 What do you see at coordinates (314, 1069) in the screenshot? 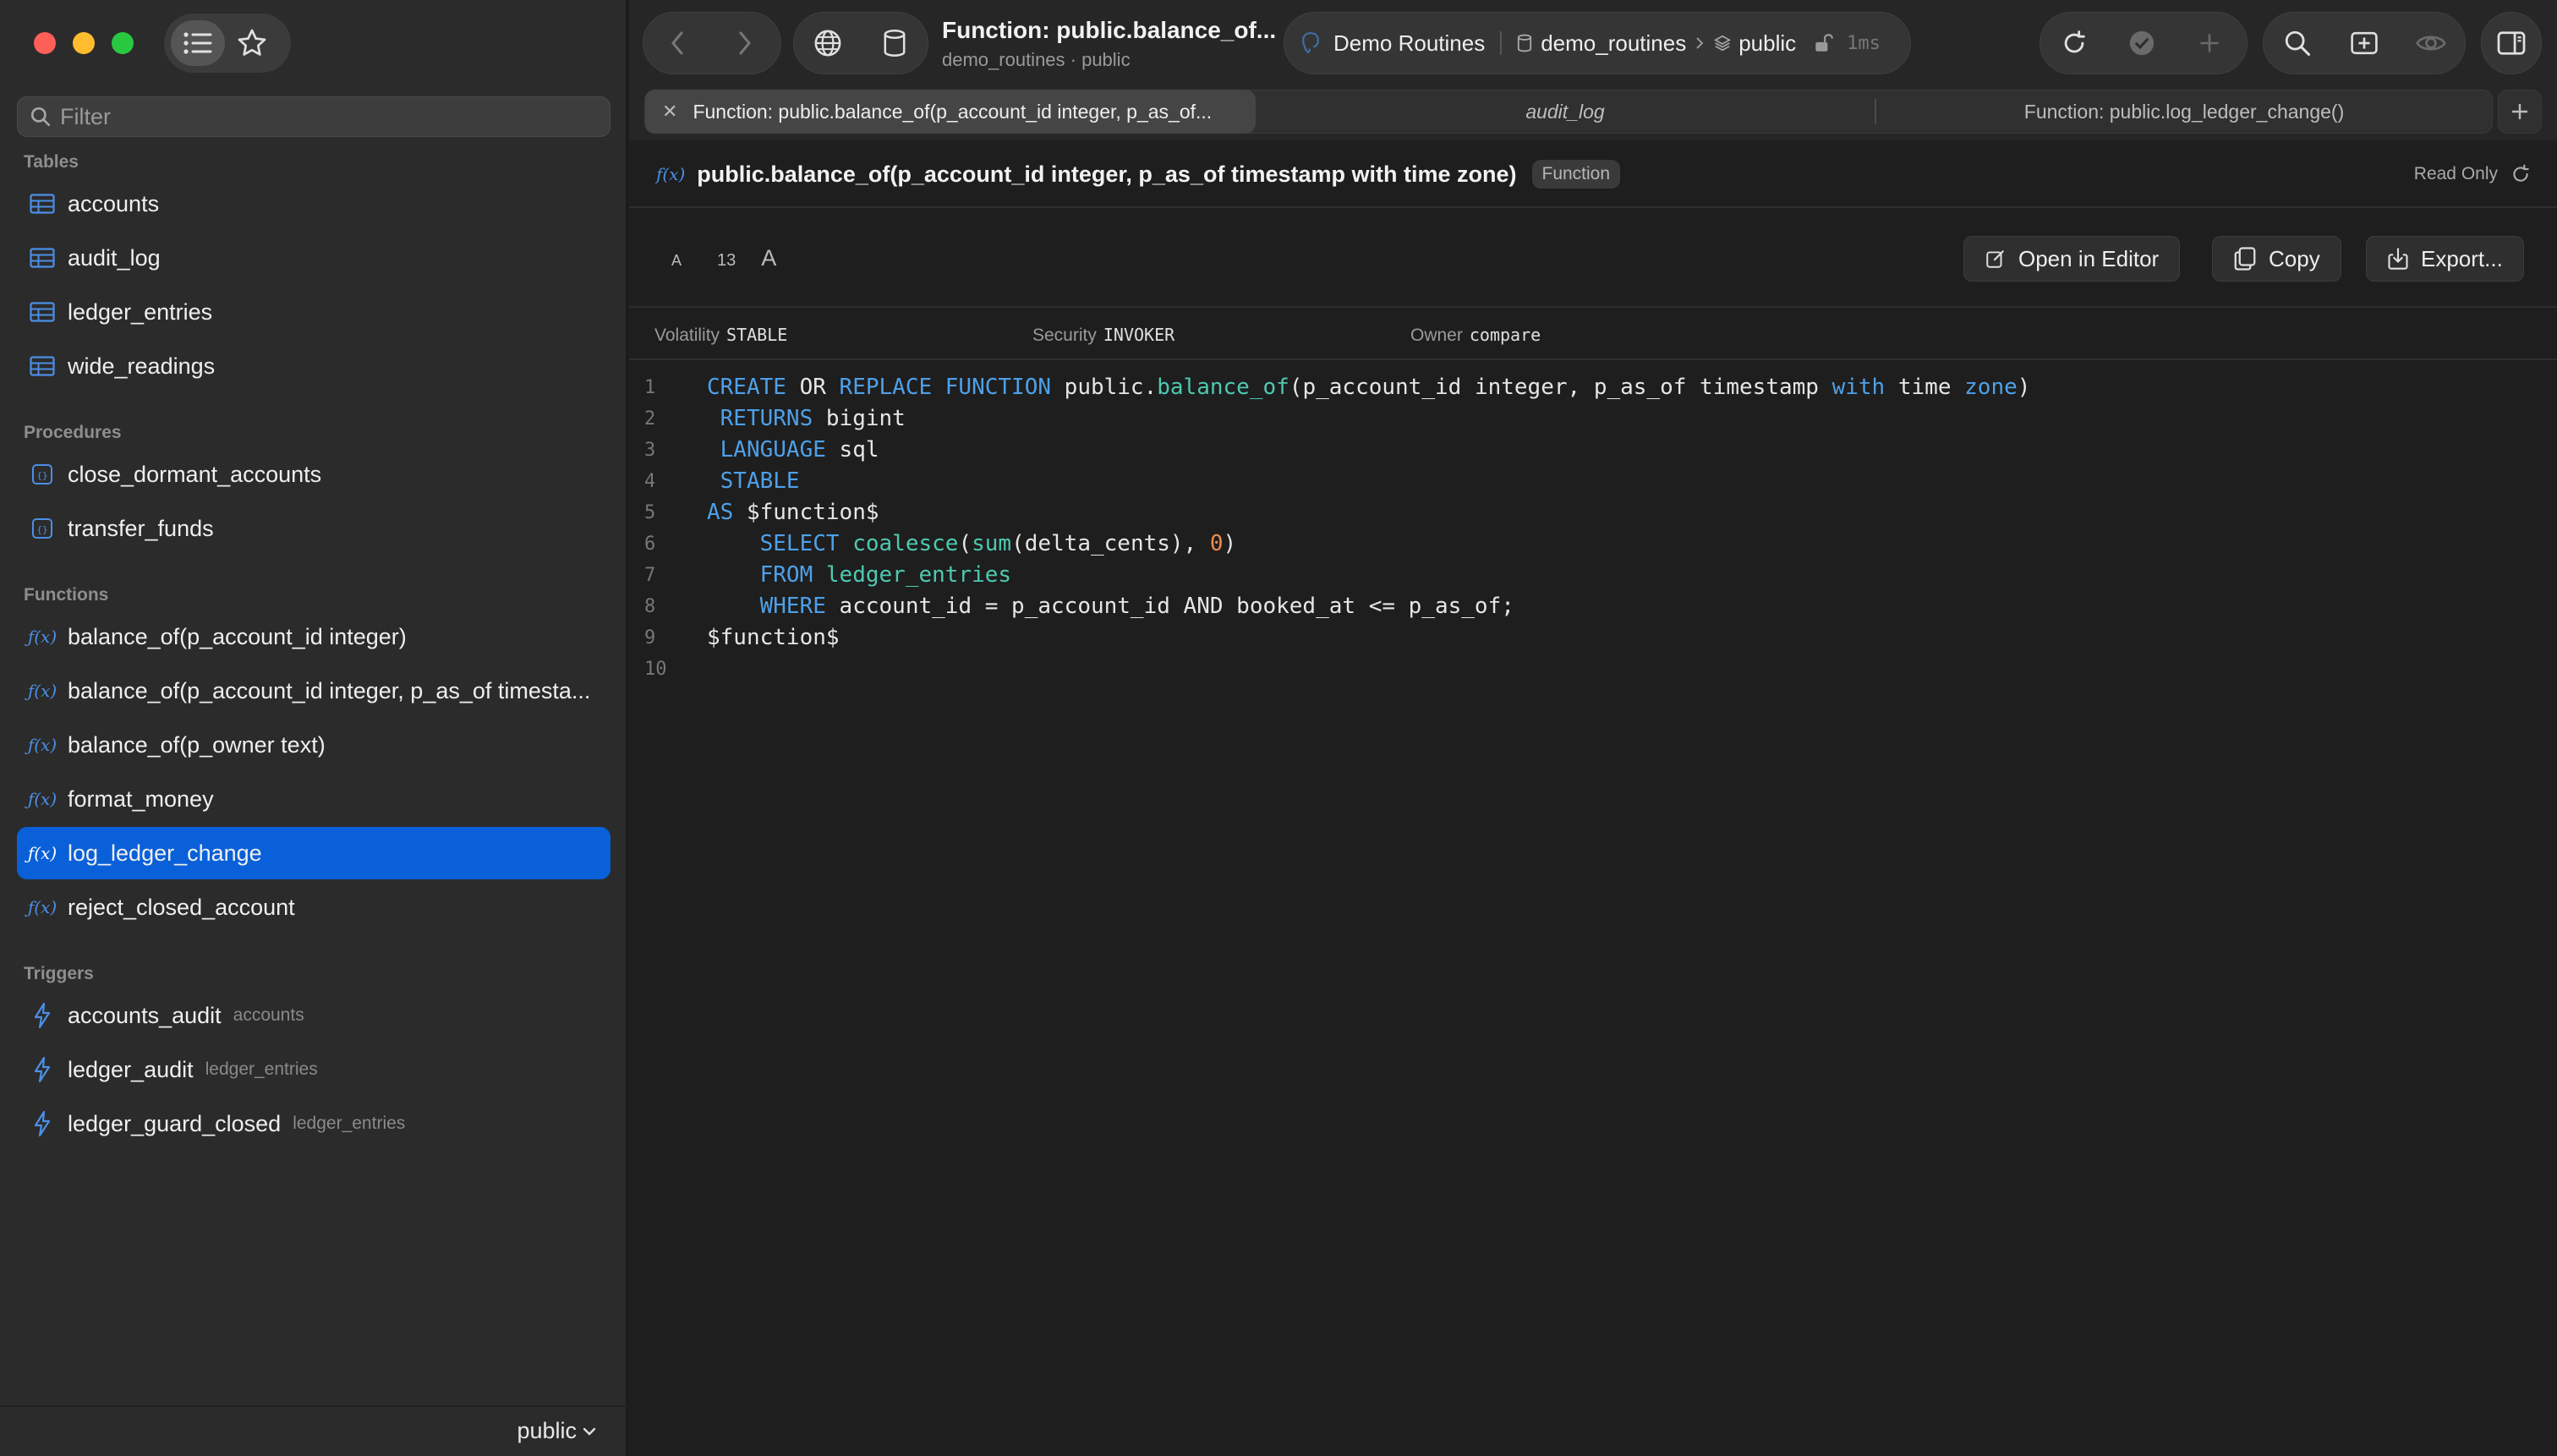
I see `sidebar-item-trigger: ledger_audit ledger_entries` at bounding box center [314, 1069].